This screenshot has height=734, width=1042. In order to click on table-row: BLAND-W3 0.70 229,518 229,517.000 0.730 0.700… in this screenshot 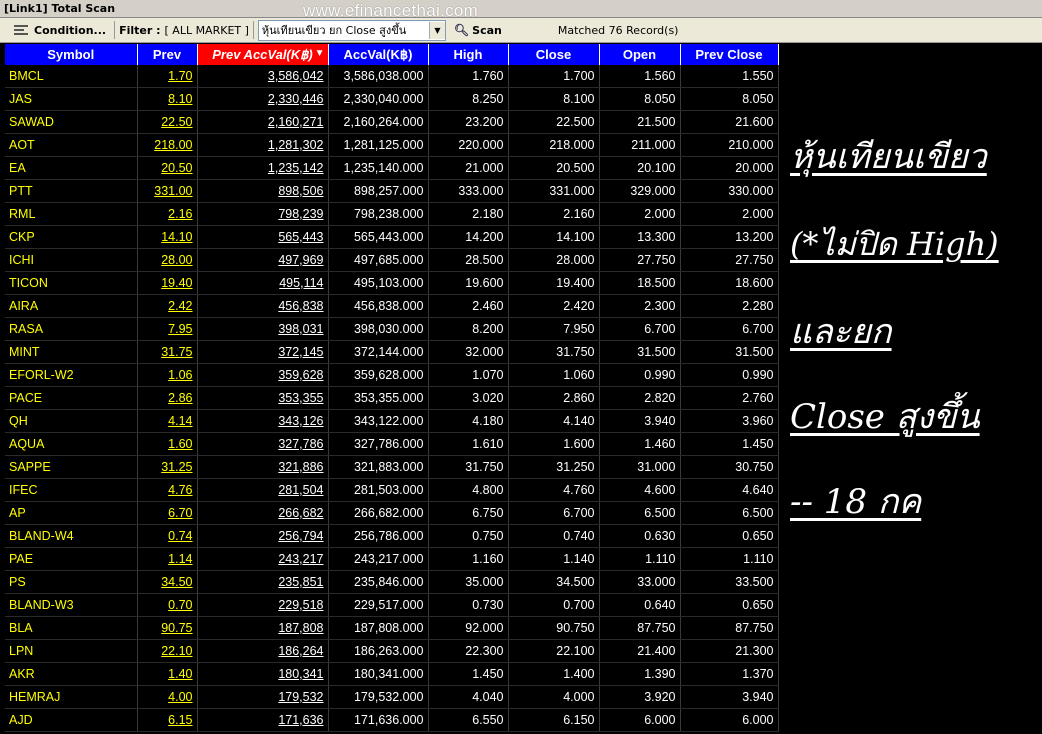, I will do `click(392, 605)`.